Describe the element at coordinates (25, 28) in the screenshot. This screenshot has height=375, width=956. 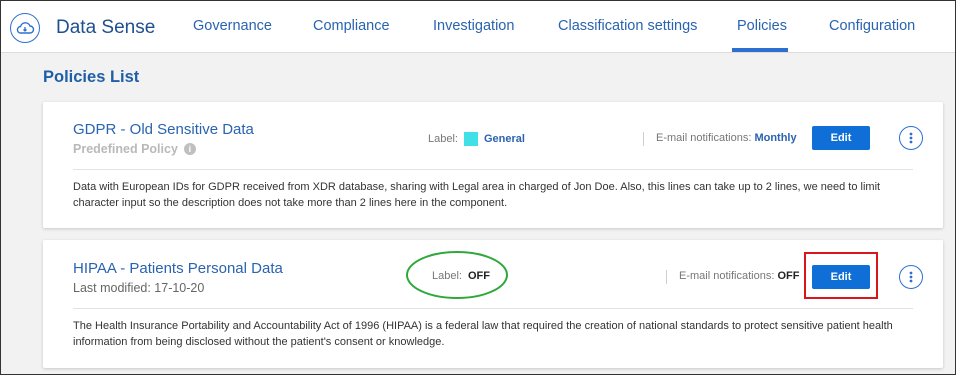
I see `cloud-logo-icon` at that location.